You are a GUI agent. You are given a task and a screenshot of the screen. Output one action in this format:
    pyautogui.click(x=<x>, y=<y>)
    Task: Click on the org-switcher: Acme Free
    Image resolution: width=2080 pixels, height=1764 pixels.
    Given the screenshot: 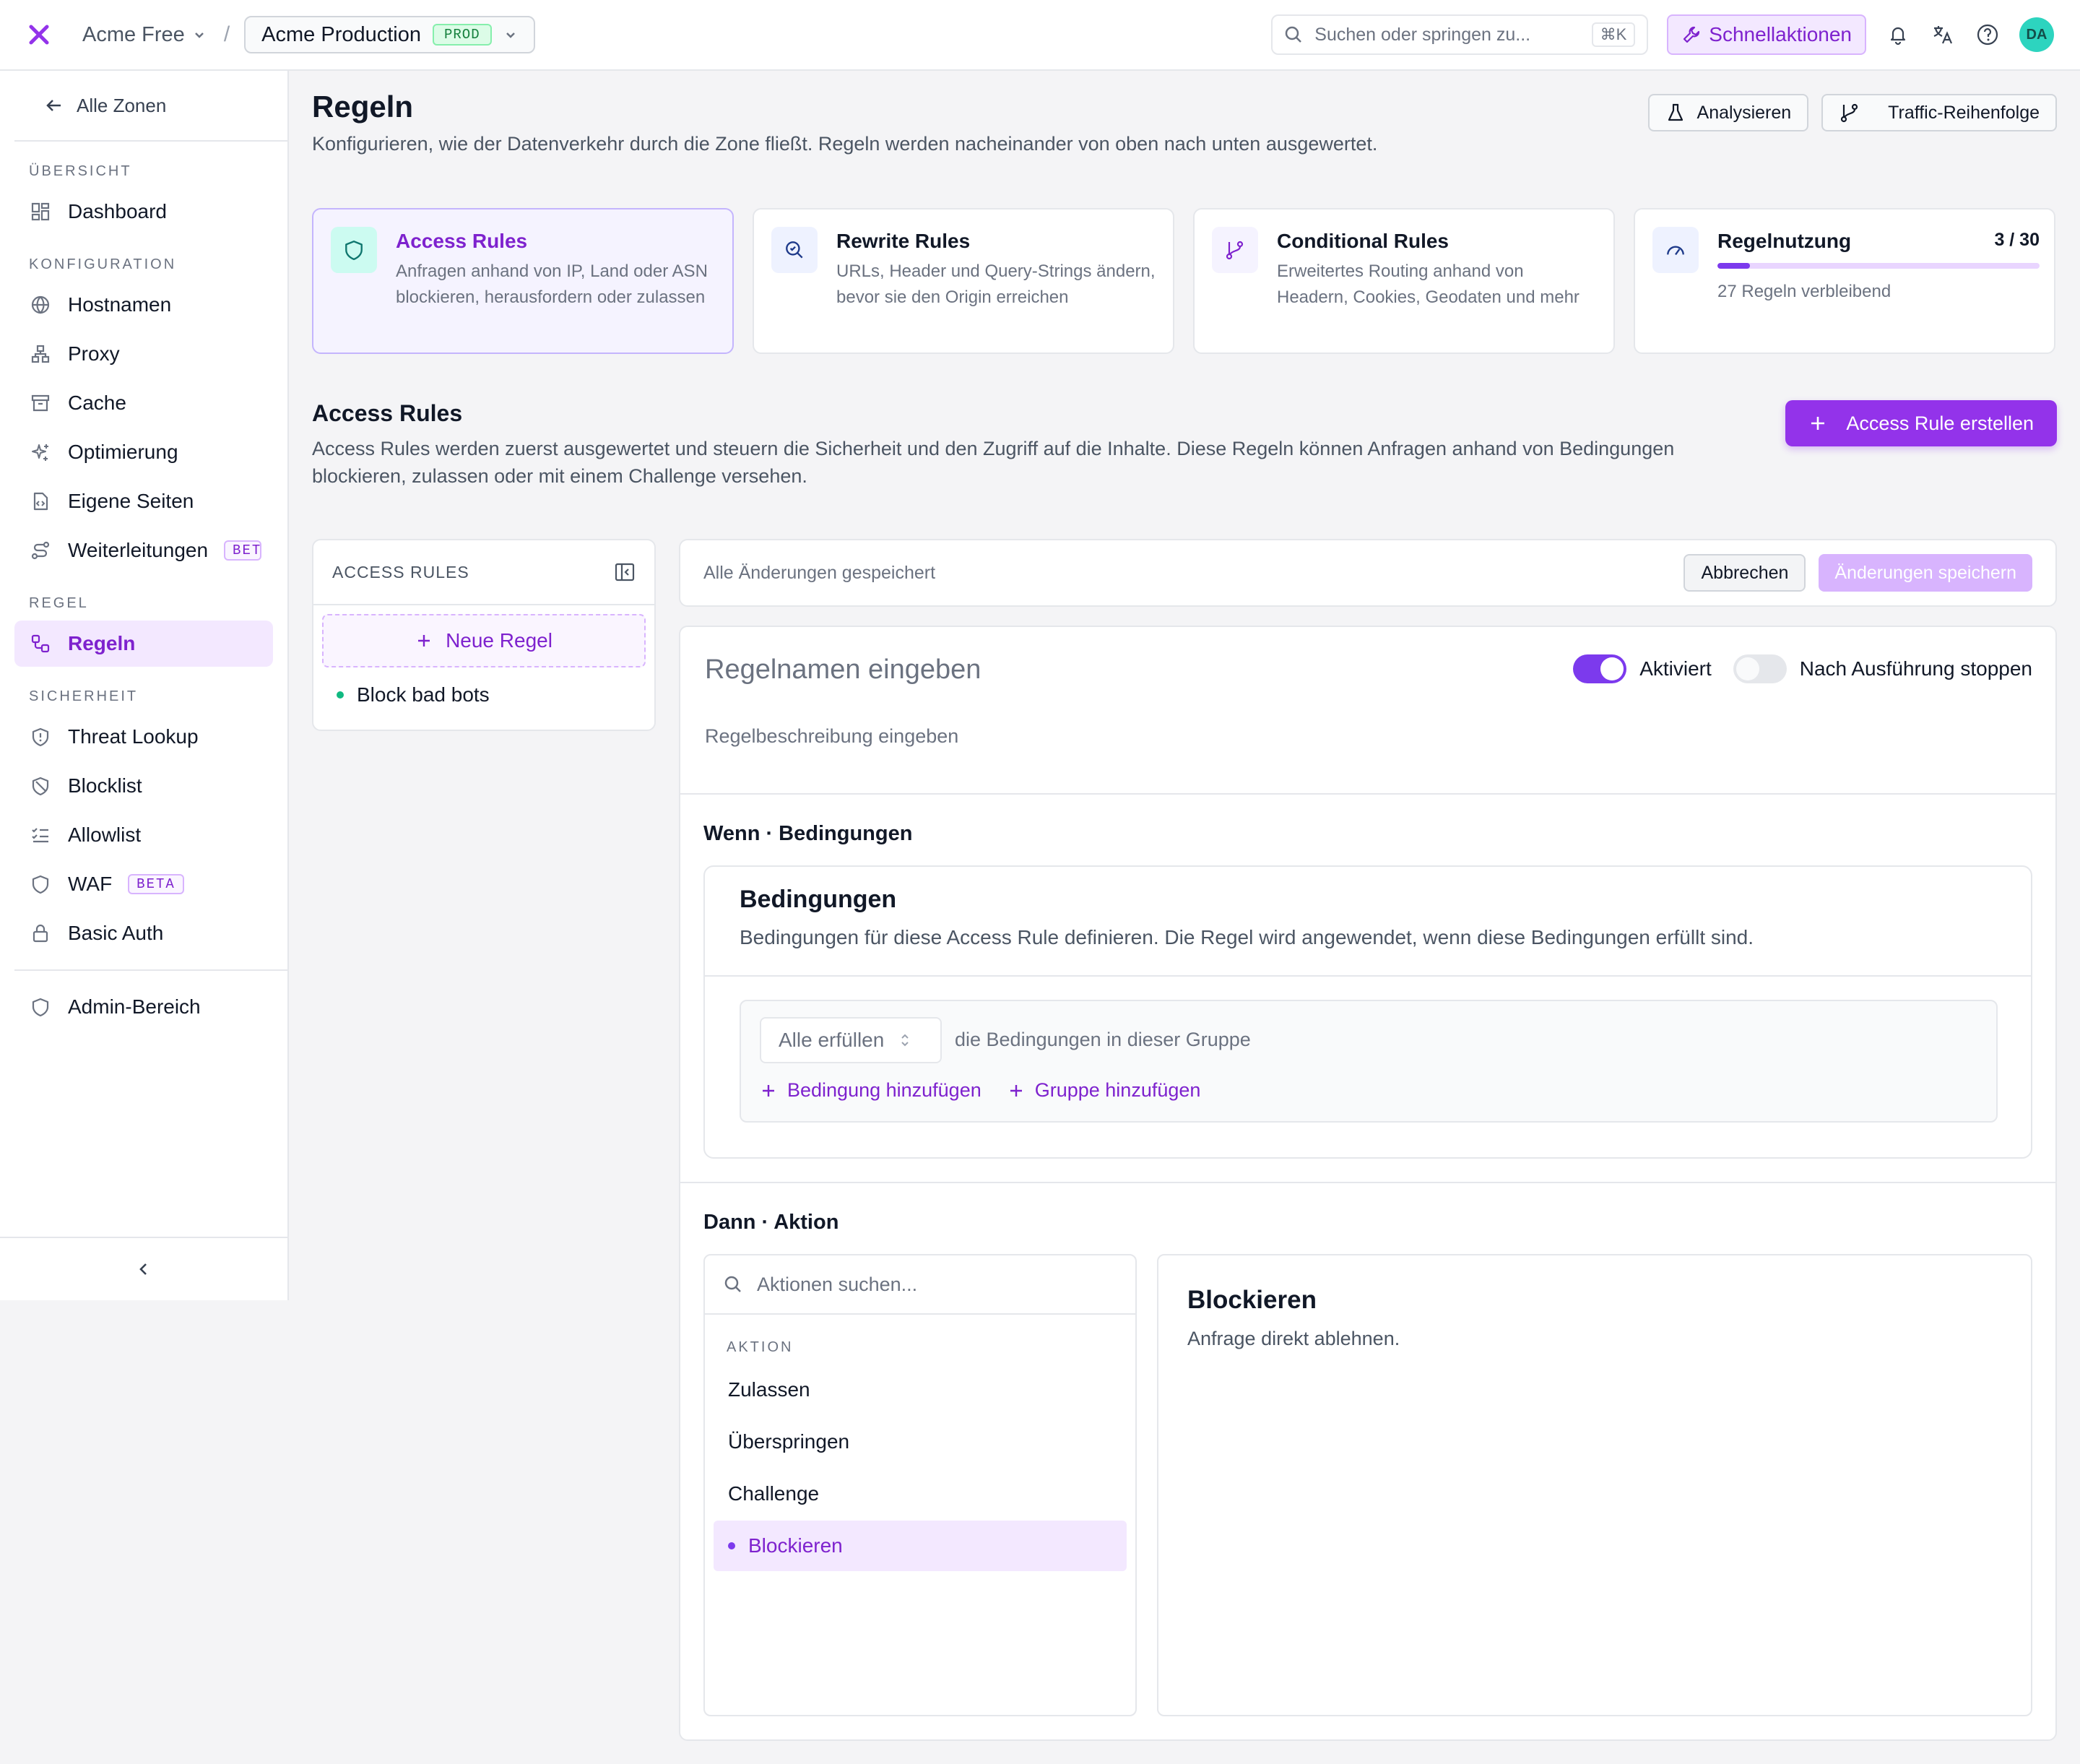 What is the action you would take?
    pyautogui.click(x=144, y=35)
    